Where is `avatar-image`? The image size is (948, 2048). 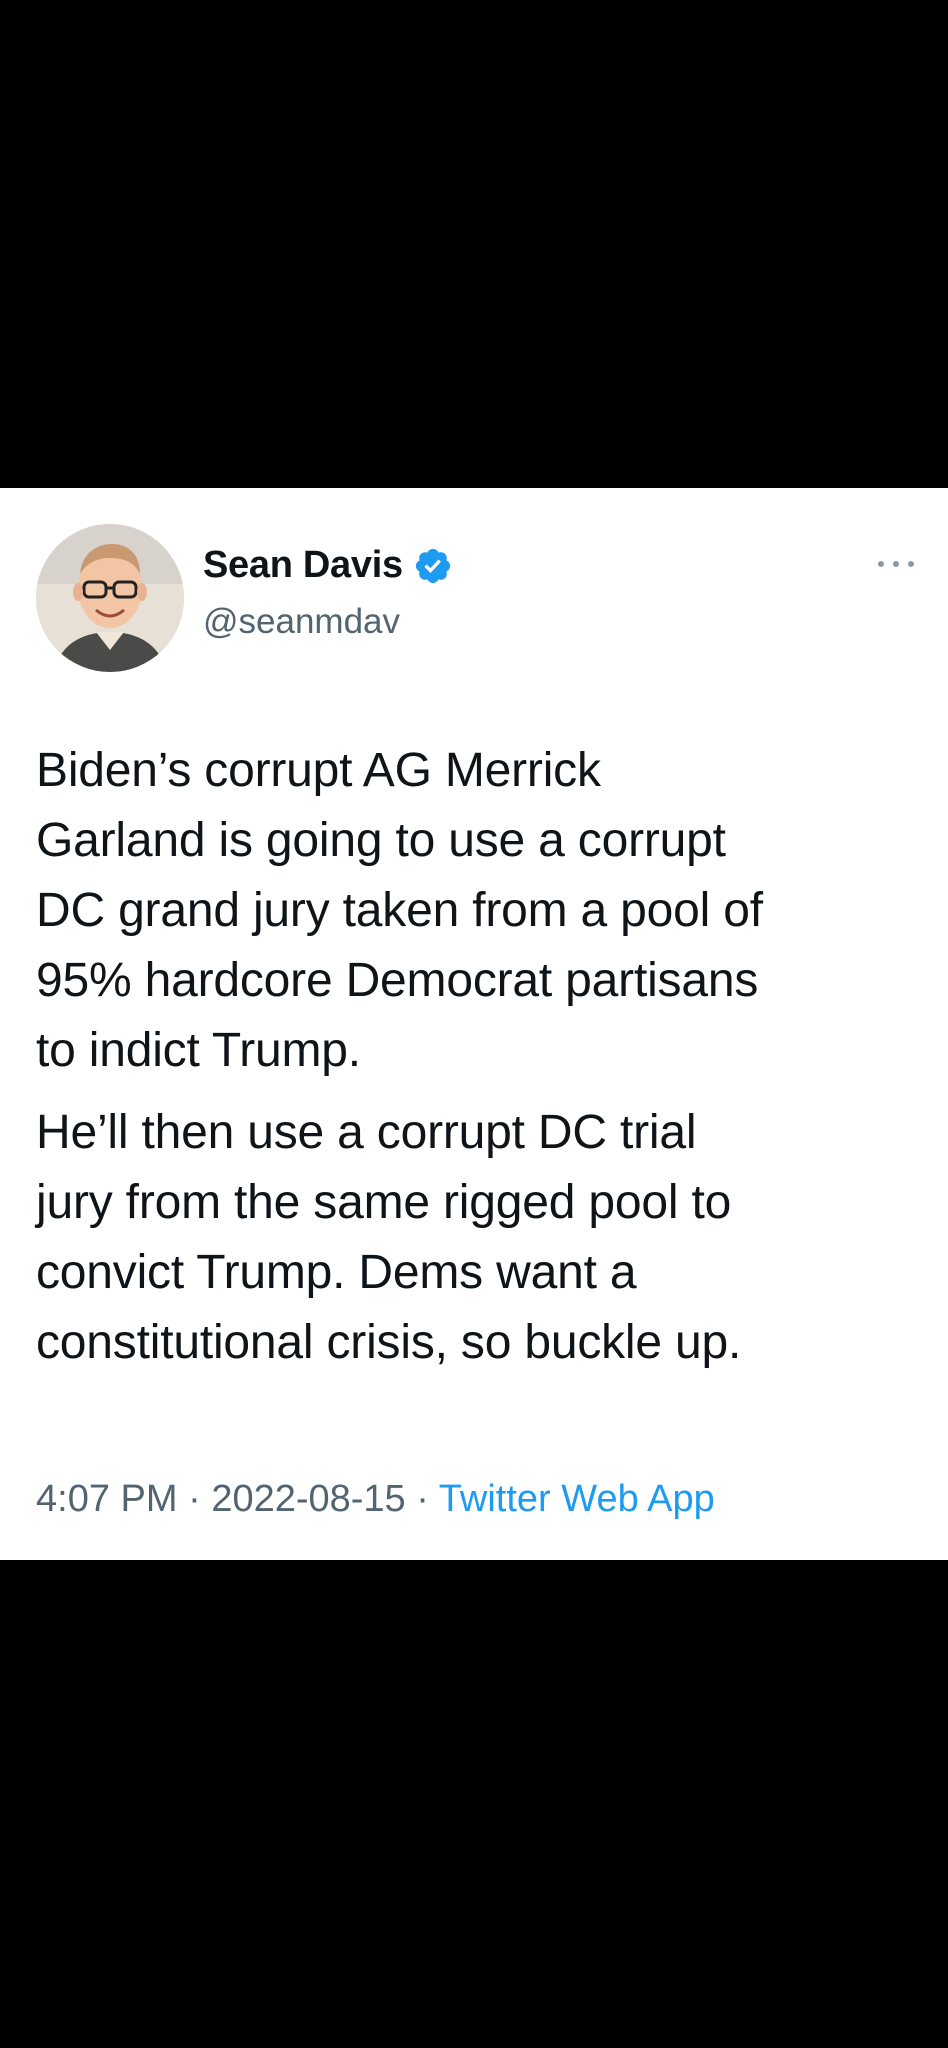
avatar-image is located at coordinates (110, 598).